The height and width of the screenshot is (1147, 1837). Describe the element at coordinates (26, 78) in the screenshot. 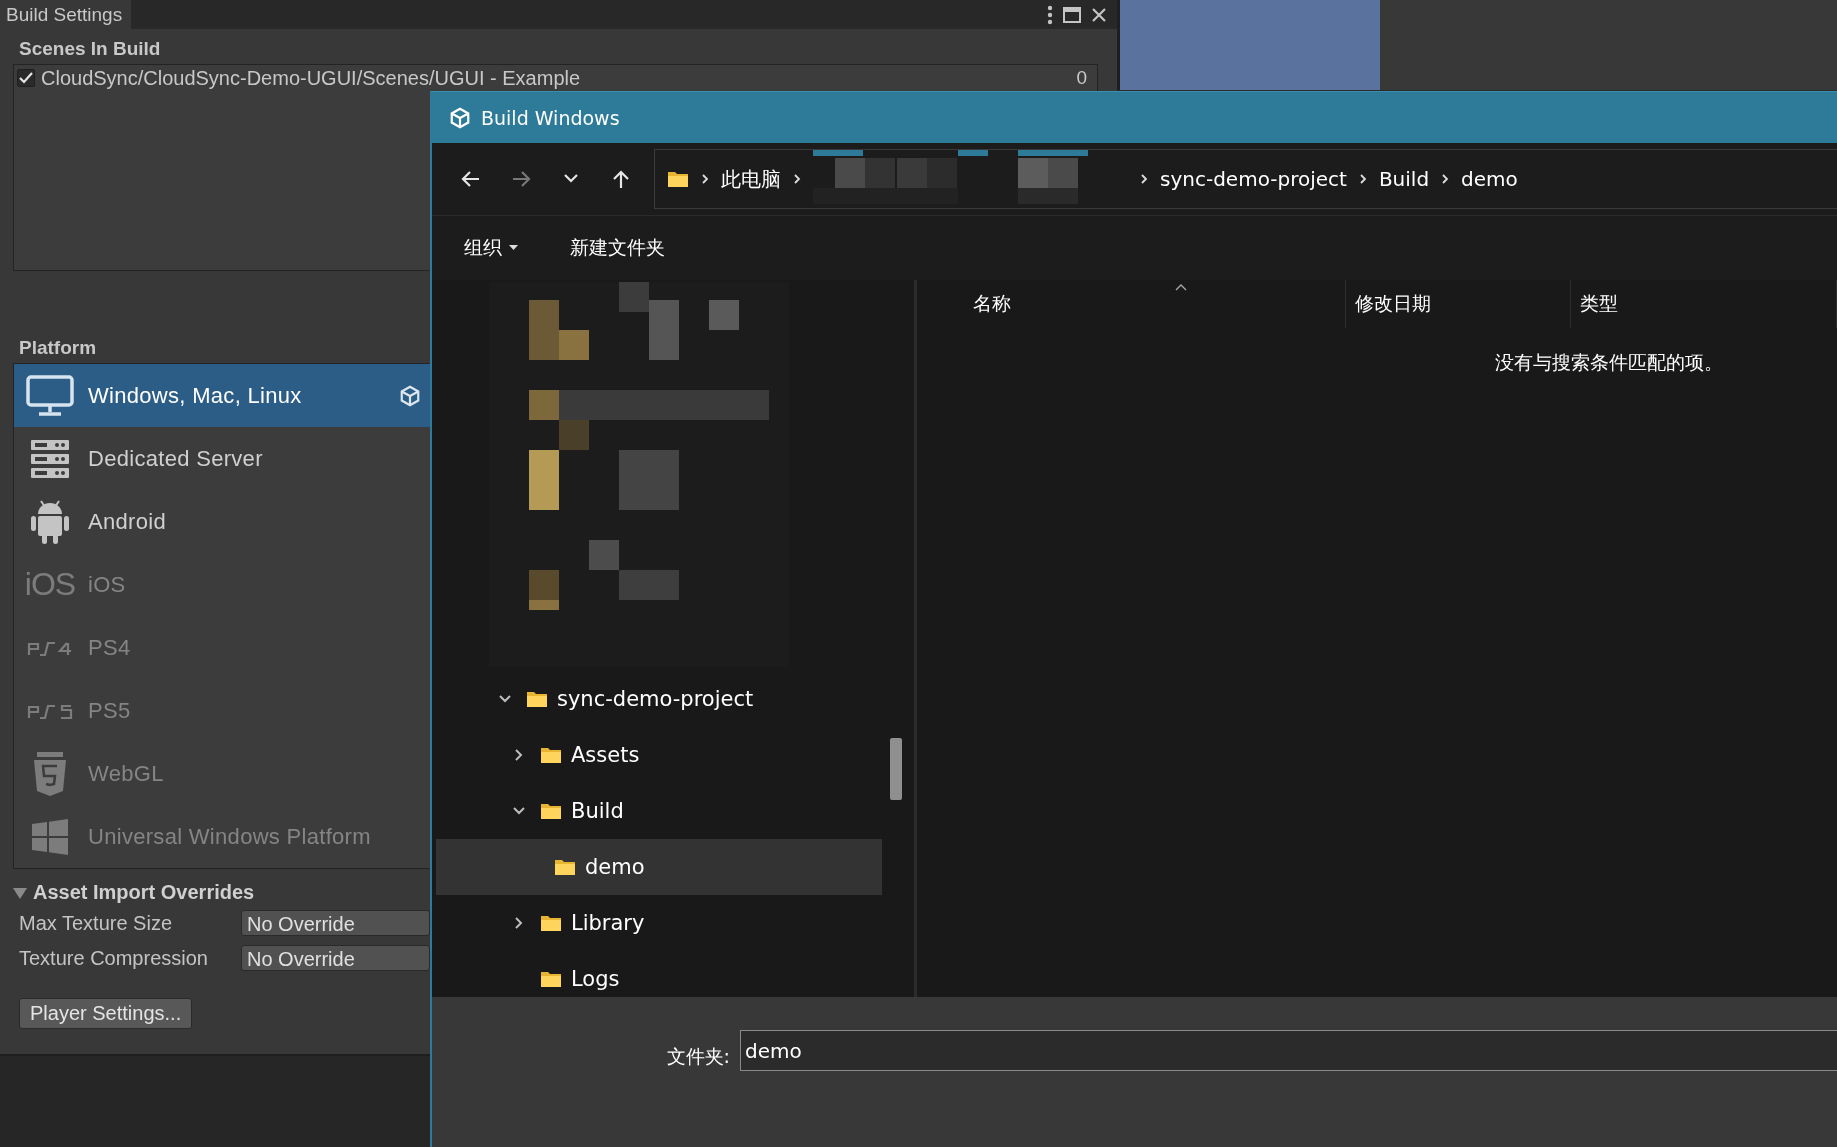

I see `checkbox` at that location.